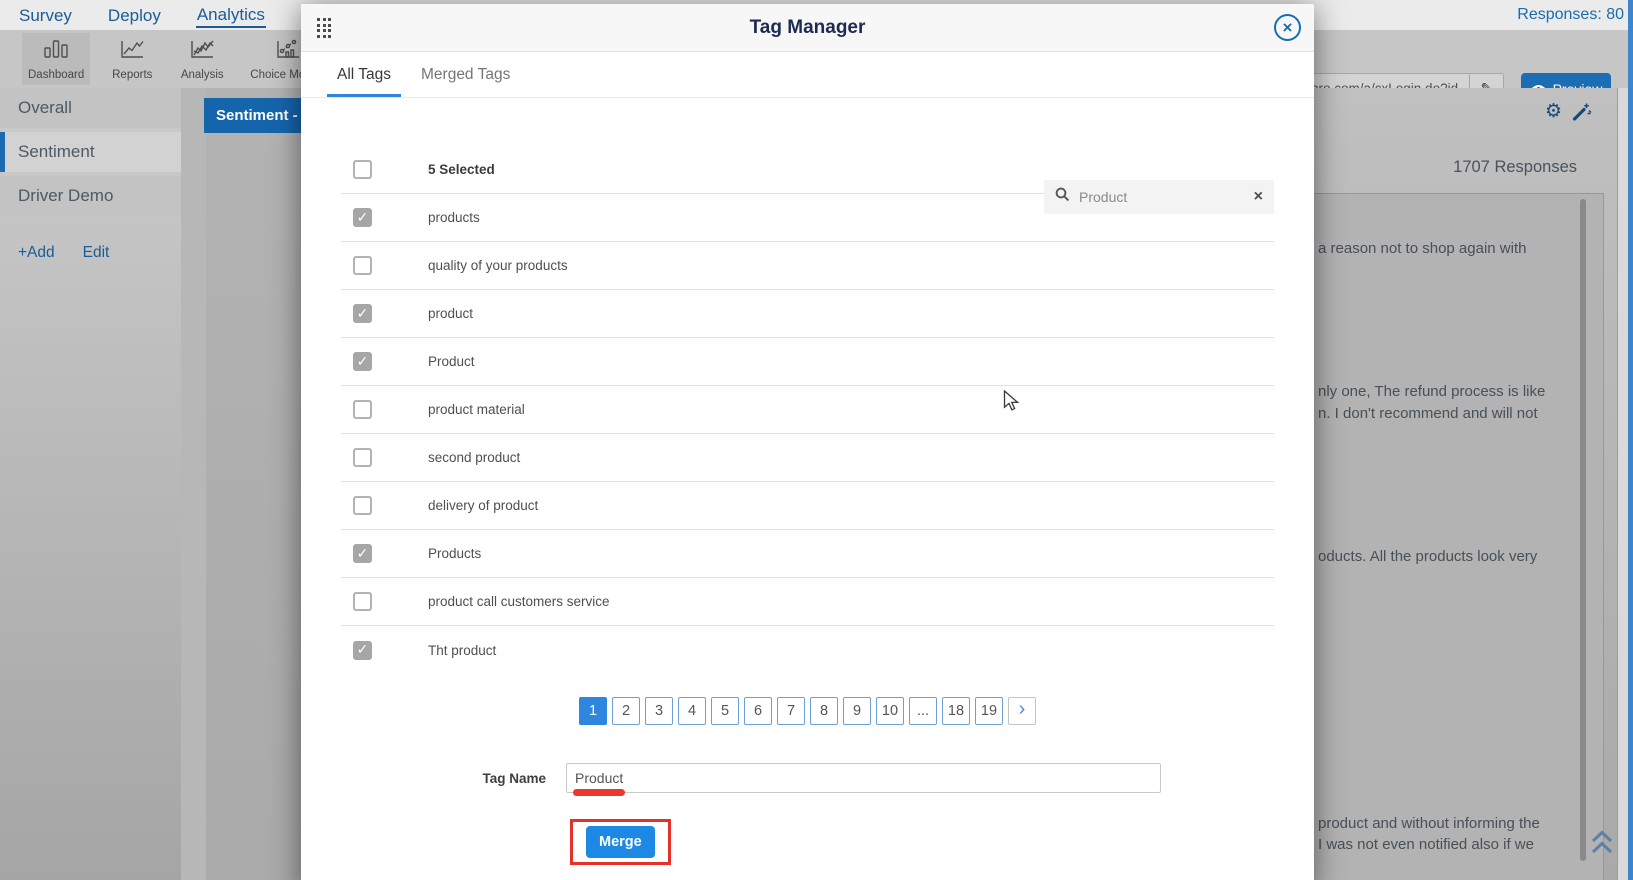  Describe the element at coordinates (454, 217) in the screenshot. I see `tag-label: products` at that location.